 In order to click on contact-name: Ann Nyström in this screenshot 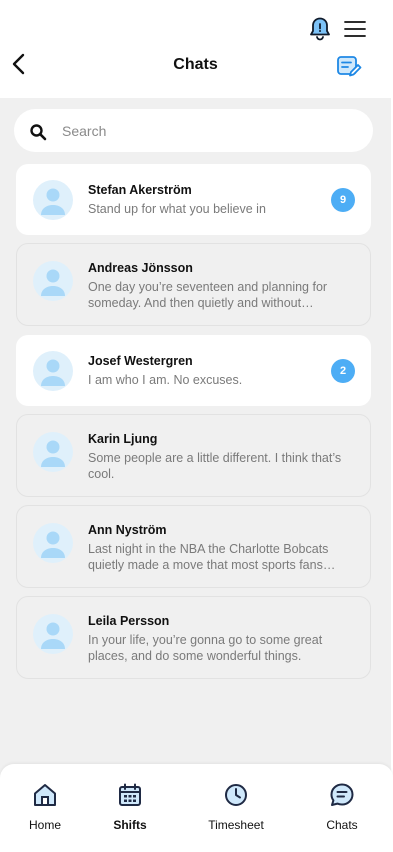, I will do `click(127, 530)`.